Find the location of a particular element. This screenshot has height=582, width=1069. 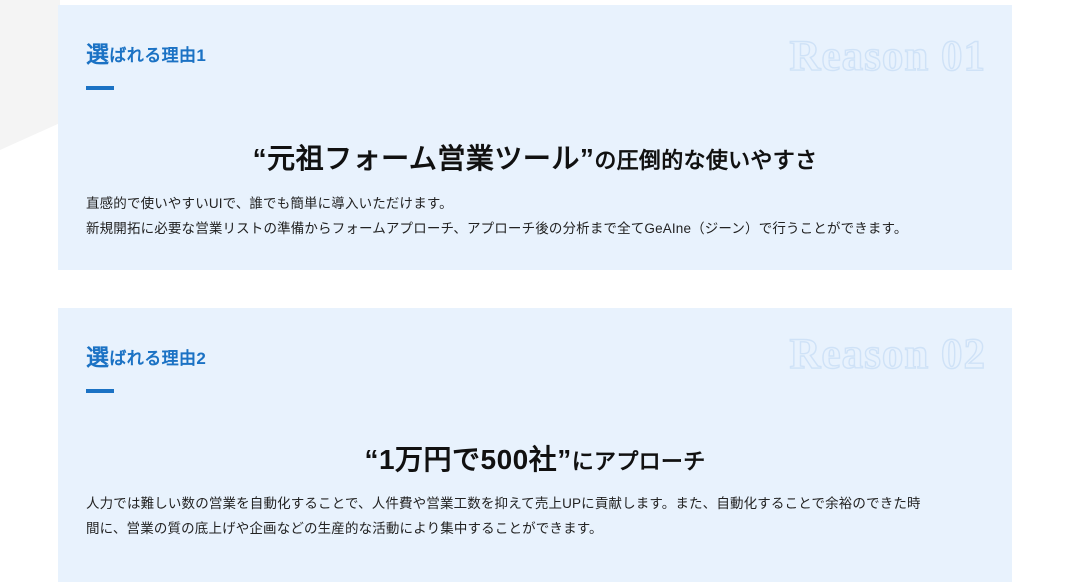

reason-1-number-watermark: Reason 01 is located at coordinates (887, 56).